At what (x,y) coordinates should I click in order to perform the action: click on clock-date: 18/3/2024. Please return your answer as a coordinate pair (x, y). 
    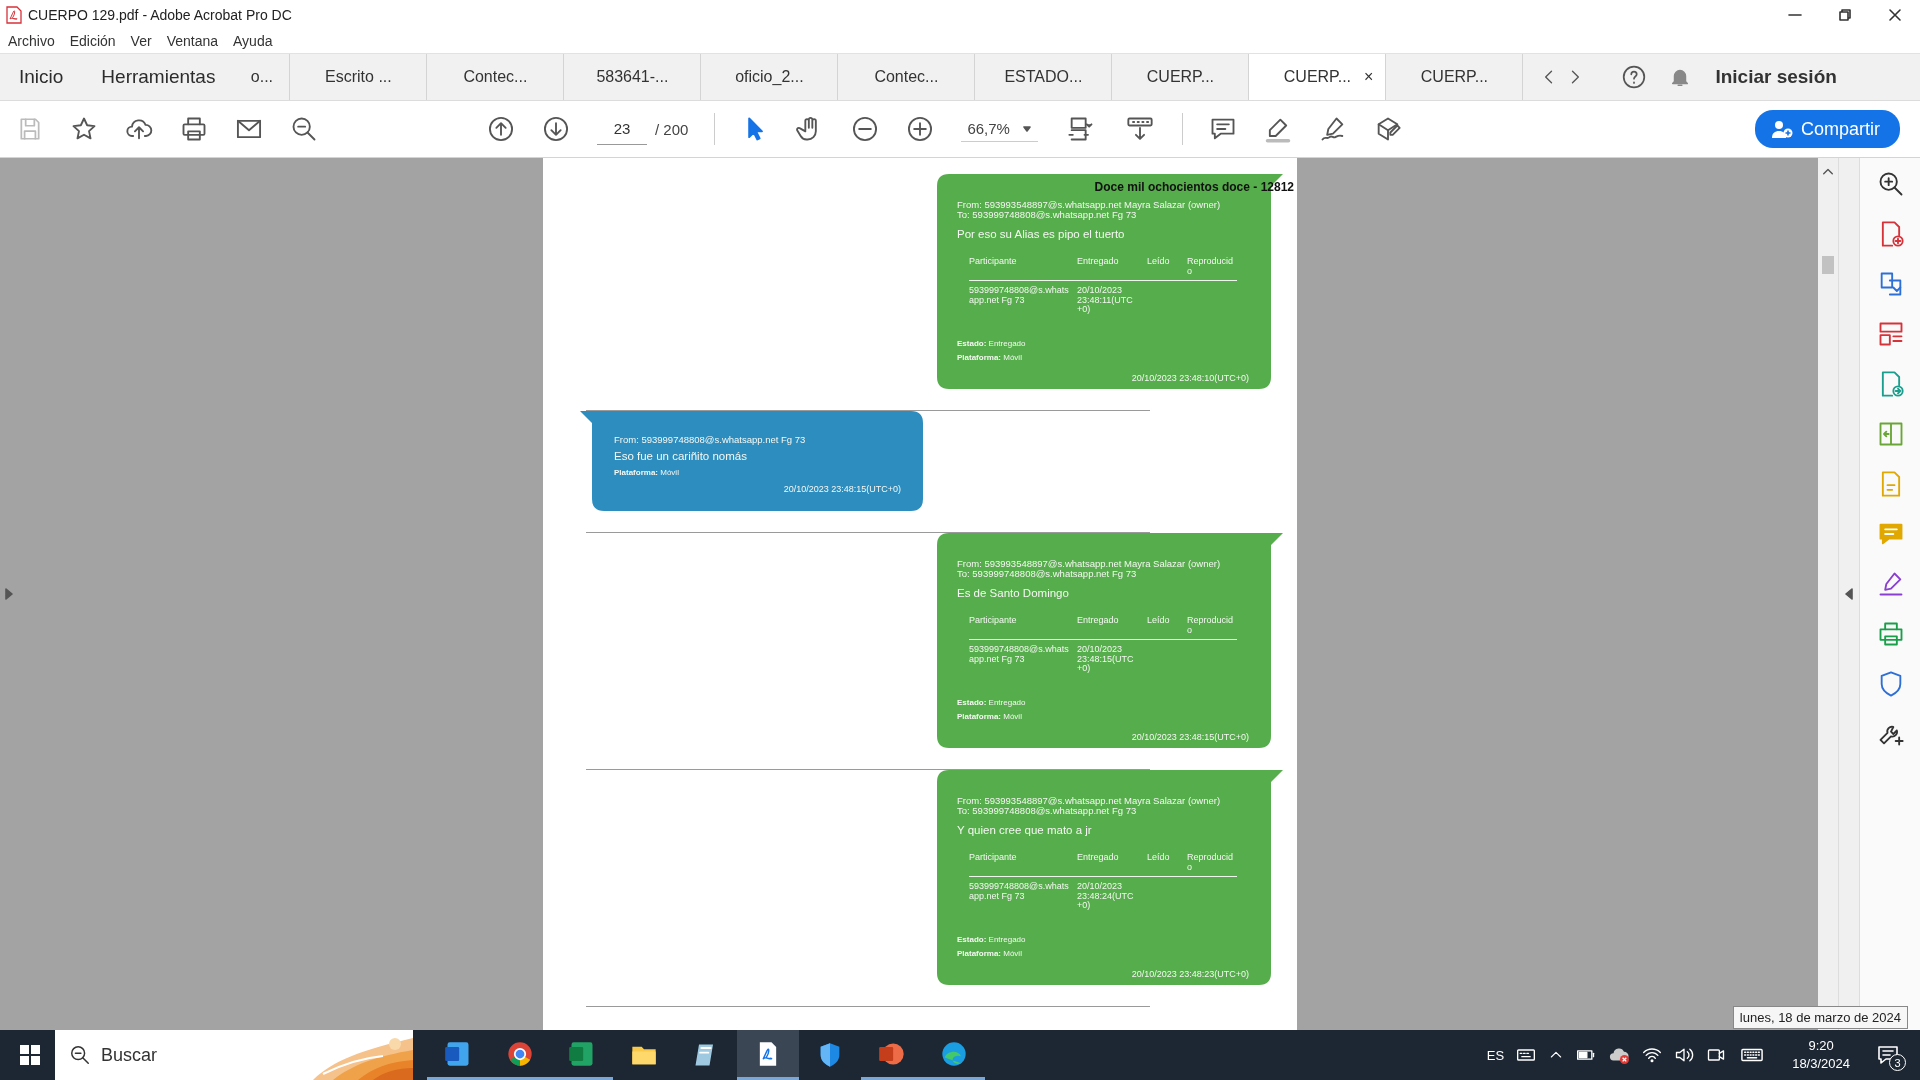
    Looking at the image, I should click on (1821, 1064).